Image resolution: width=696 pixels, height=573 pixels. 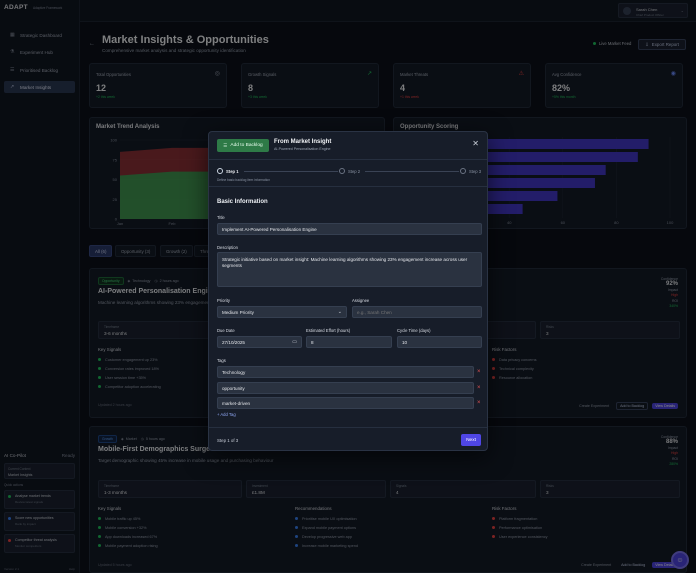 I want to click on chevron-down-icon: ⌄, so click(x=339, y=312).